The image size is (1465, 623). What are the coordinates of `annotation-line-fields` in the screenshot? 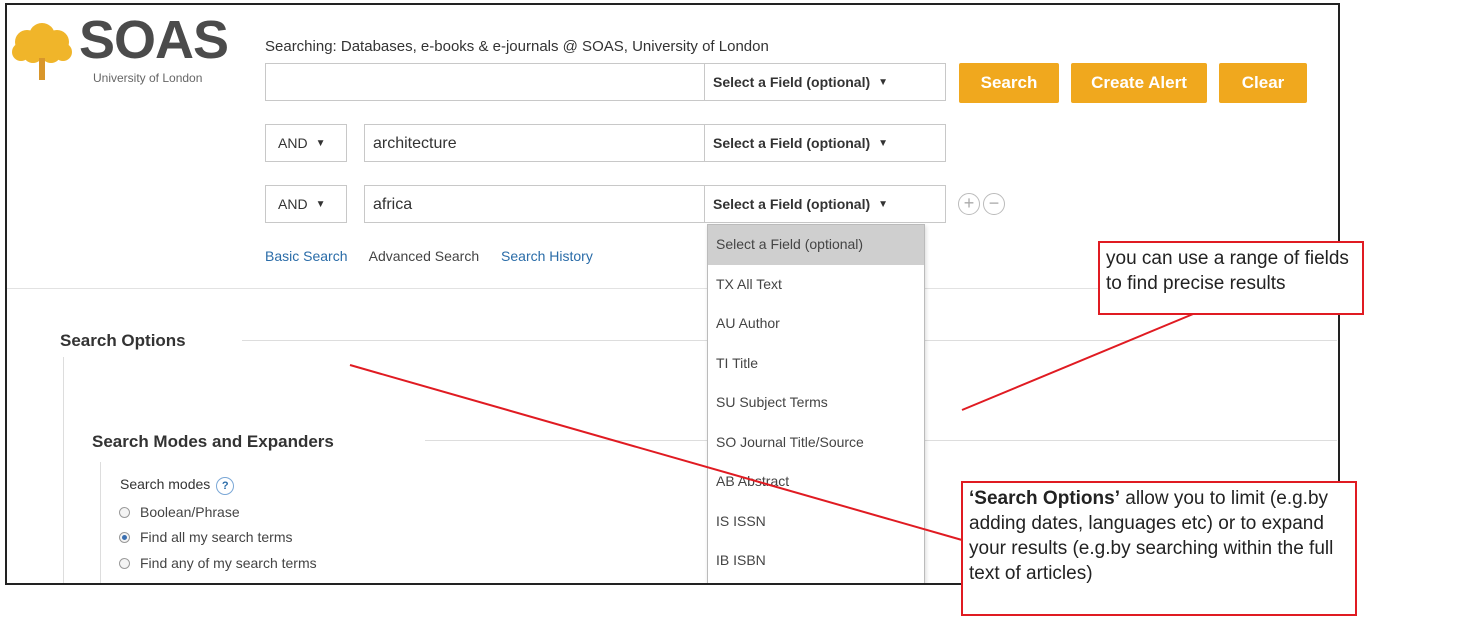 It's located at (1080, 361).